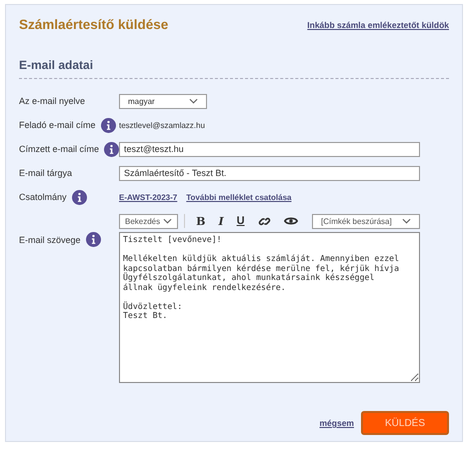  What do you see at coordinates (239, 197) in the screenshot?
I see `attachment-link: További melléklet csatolása` at bounding box center [239, 197].